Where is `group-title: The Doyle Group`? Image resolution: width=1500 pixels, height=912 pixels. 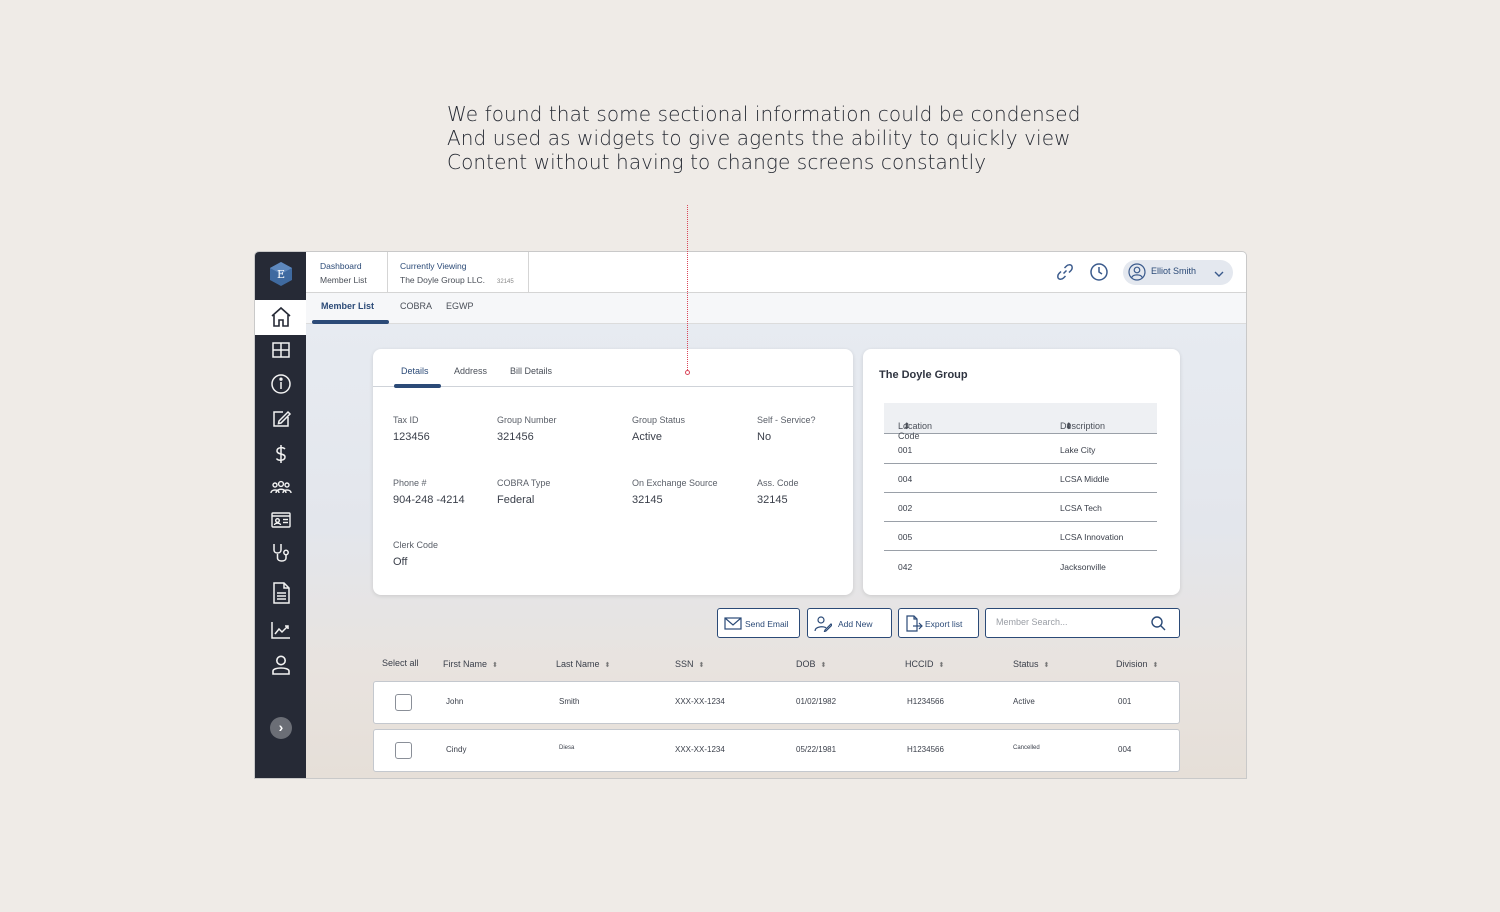 group-title: The Doyle Group is located at coordinates (923, 375).